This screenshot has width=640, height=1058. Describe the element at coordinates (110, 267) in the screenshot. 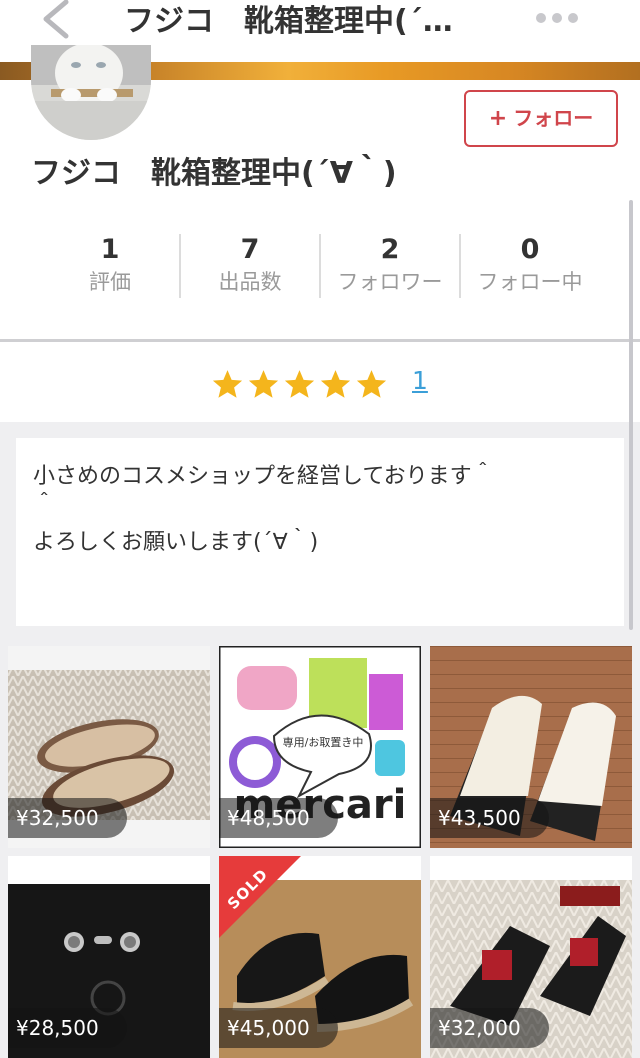

I see `stat-ratings: 1 評価` at that location.